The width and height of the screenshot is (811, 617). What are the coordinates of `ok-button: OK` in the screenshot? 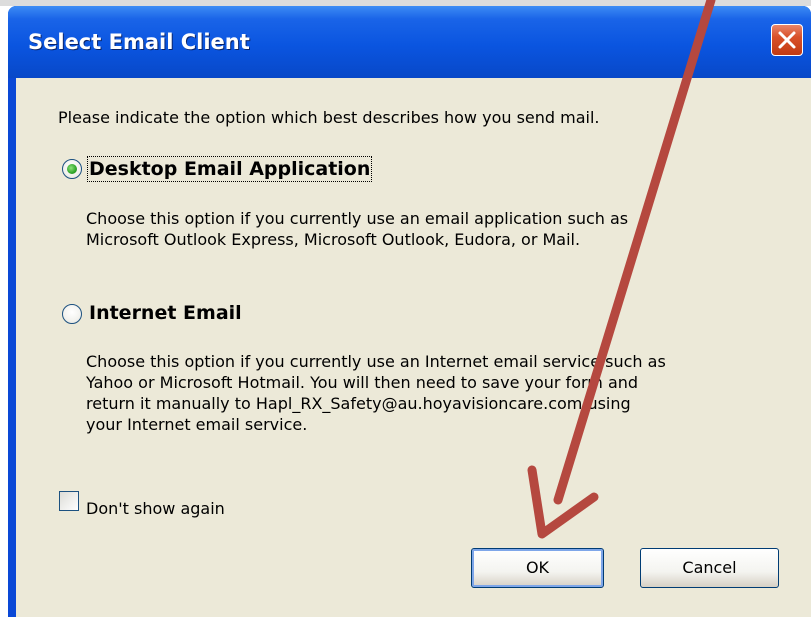 It's located at (537, 568).